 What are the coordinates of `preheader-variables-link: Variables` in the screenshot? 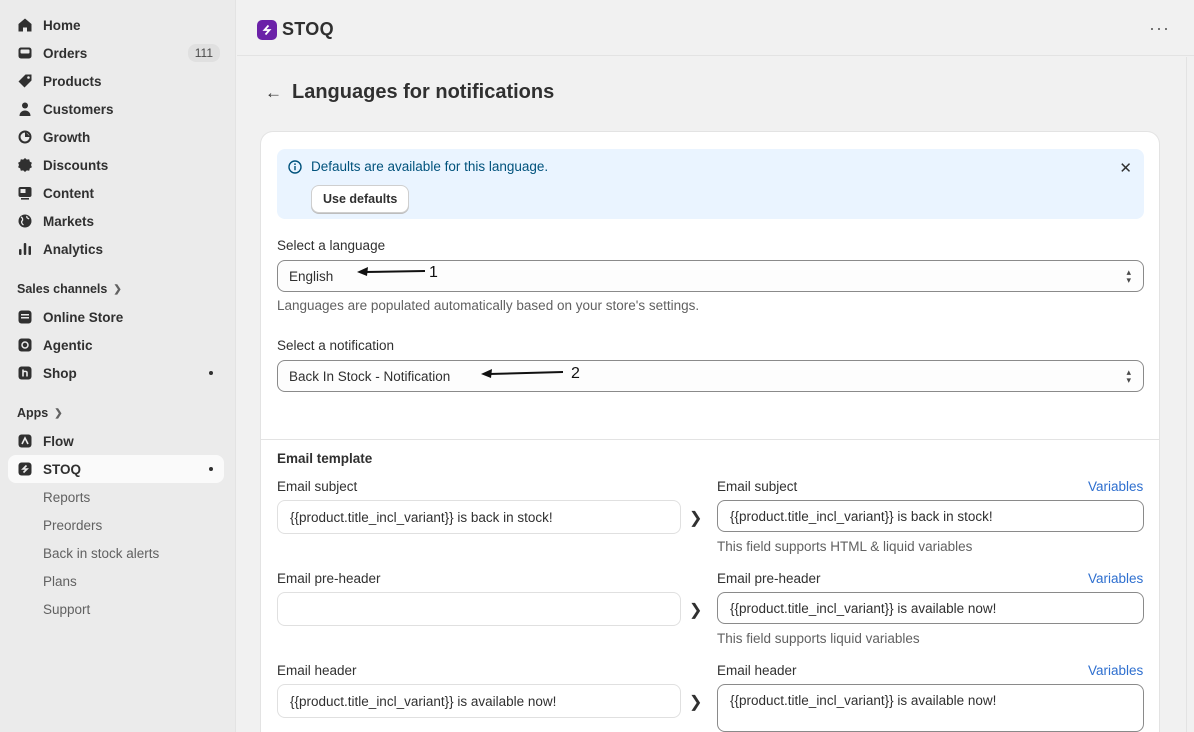 It's located at (1115, 578).